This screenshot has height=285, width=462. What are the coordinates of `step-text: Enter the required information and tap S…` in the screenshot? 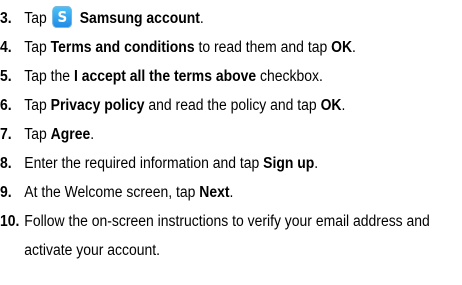 It's located at (220, 163).